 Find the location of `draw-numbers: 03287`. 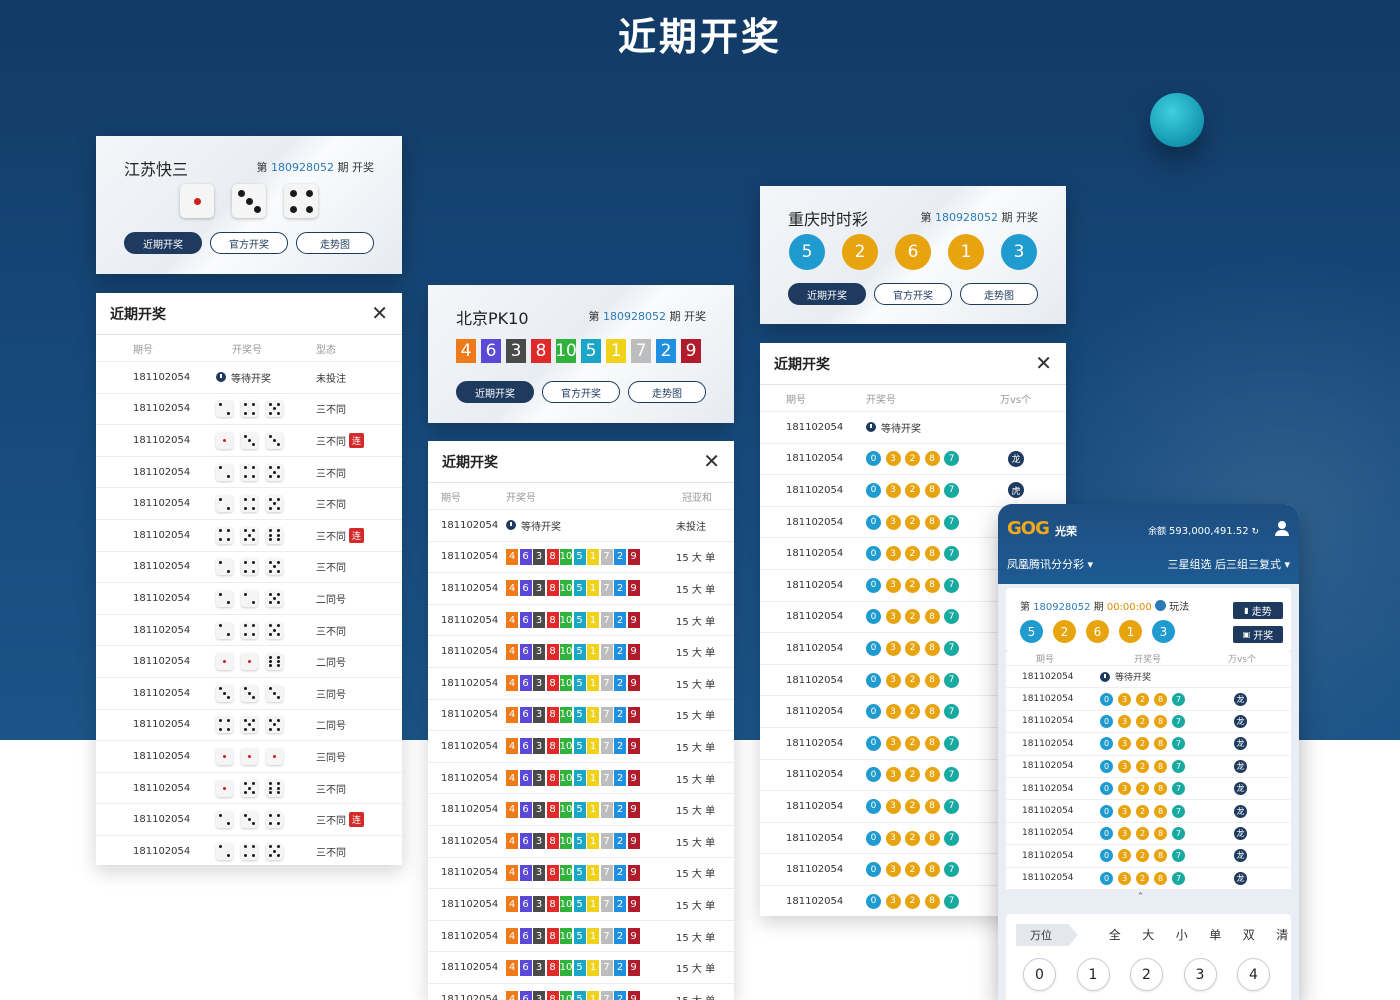

draw-numbers: 03287 is located at coordinates (1167, 789).